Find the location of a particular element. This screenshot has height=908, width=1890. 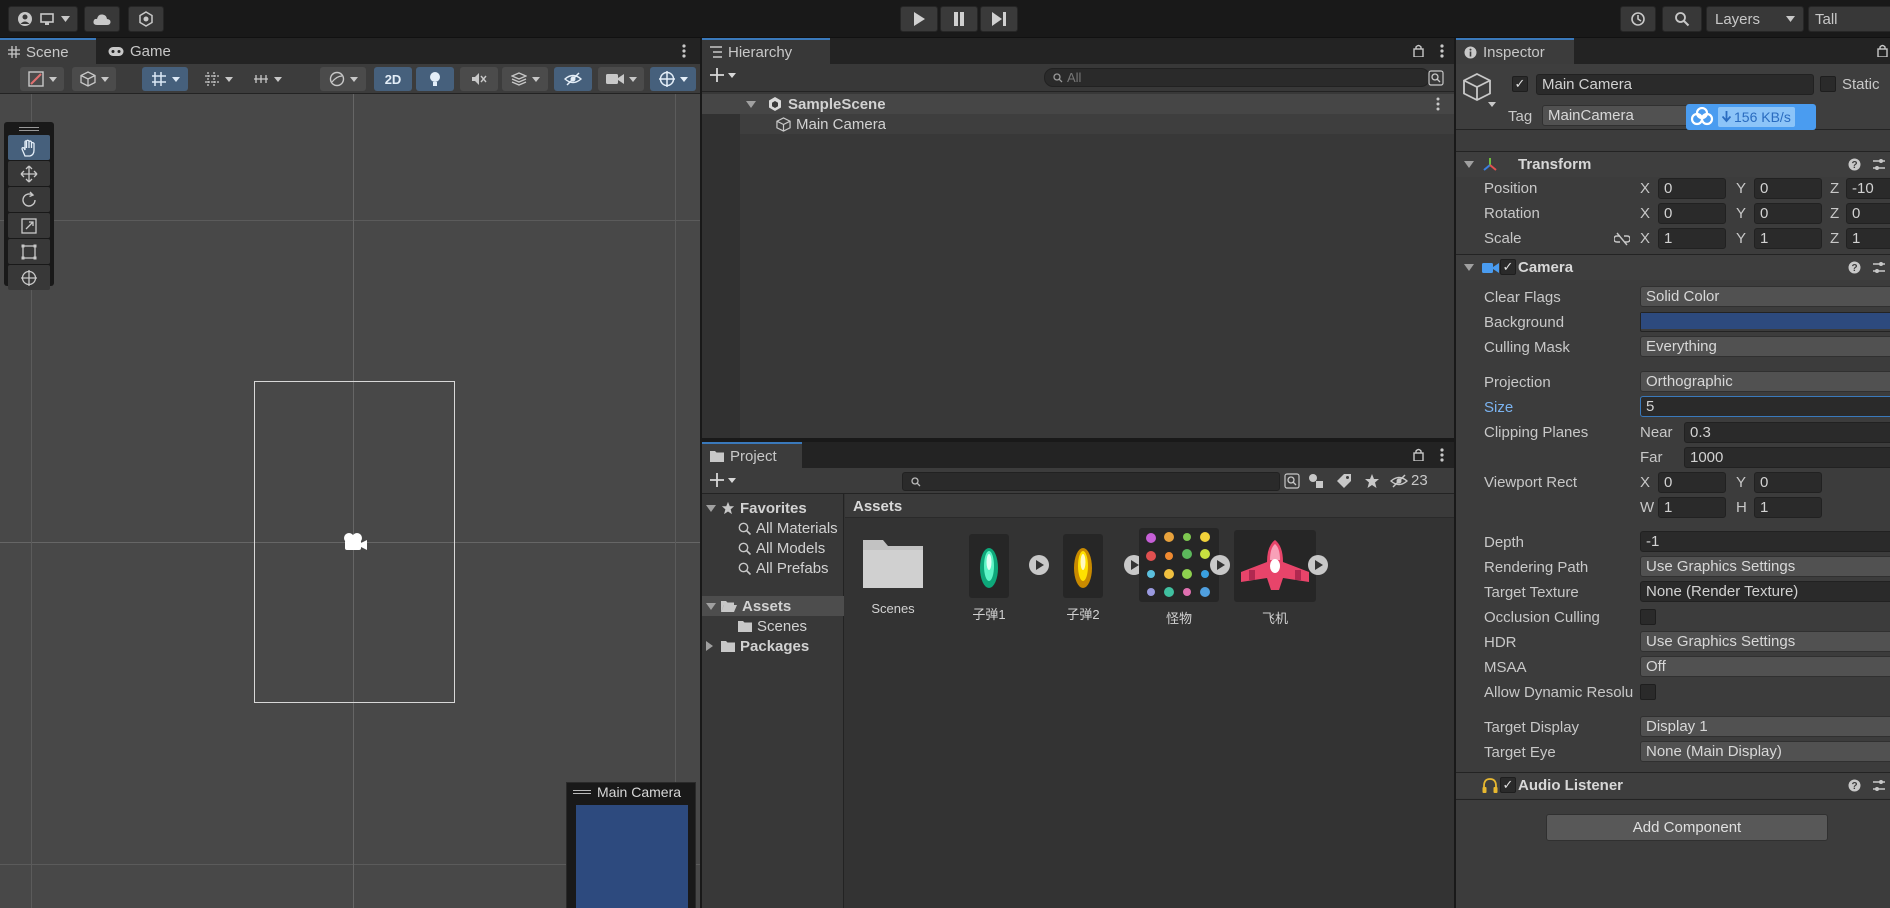

project-create-button is located at coordinates (723, 480).